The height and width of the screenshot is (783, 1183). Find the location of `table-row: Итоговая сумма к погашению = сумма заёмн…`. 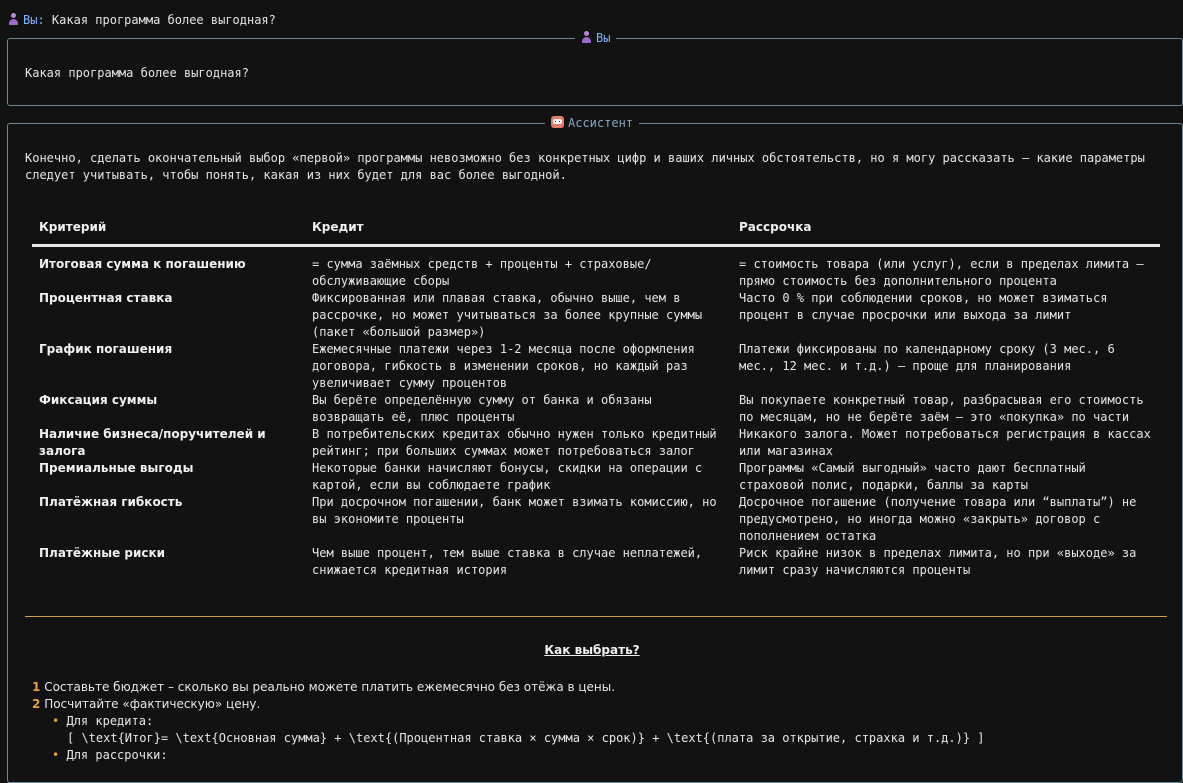

table-row: Итоговая сумма к погашению = сумма заёмн… is located at coordinates (596, 268).